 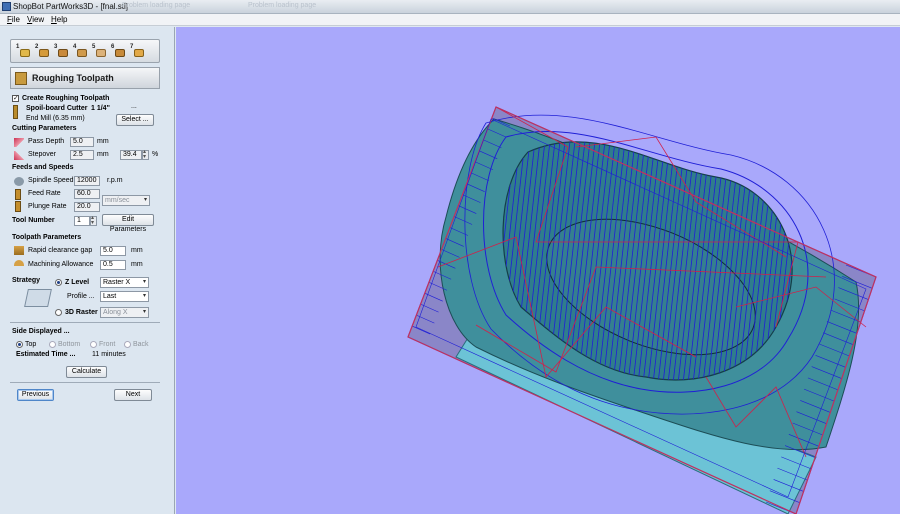 I want to click on side-top-radio, so click(x=19, y=344).